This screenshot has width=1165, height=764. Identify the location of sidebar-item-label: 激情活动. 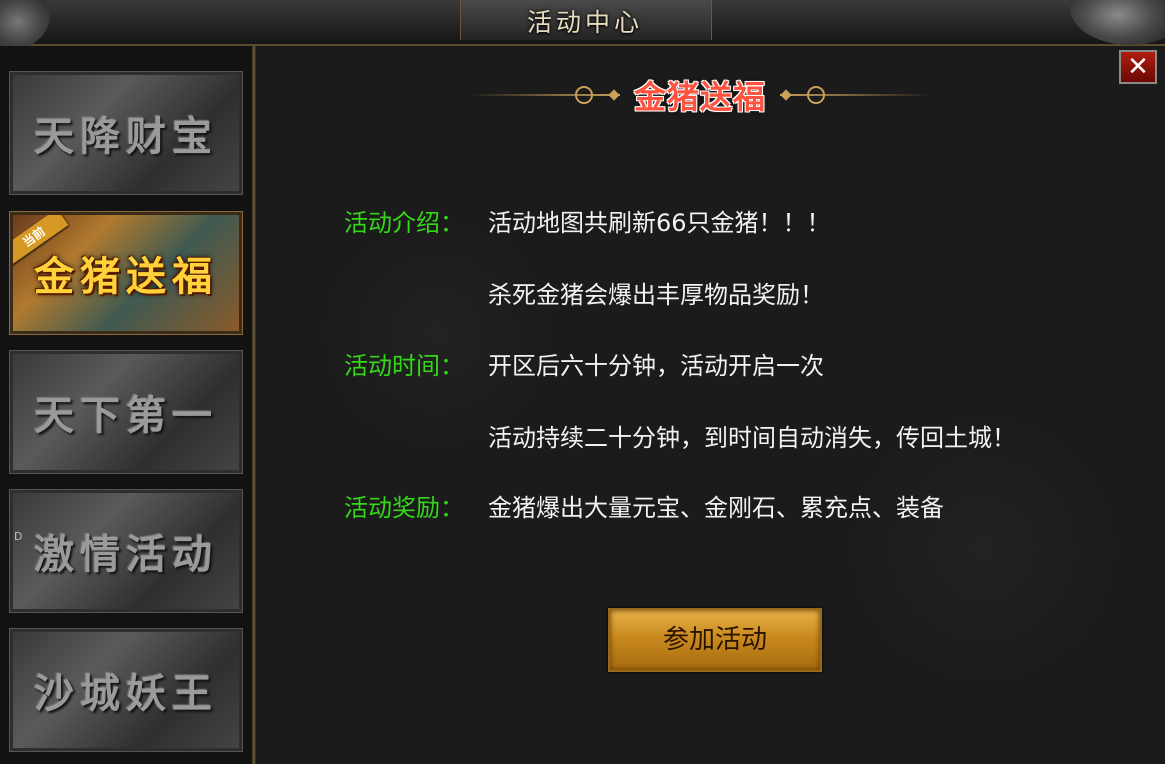
(126, 554).